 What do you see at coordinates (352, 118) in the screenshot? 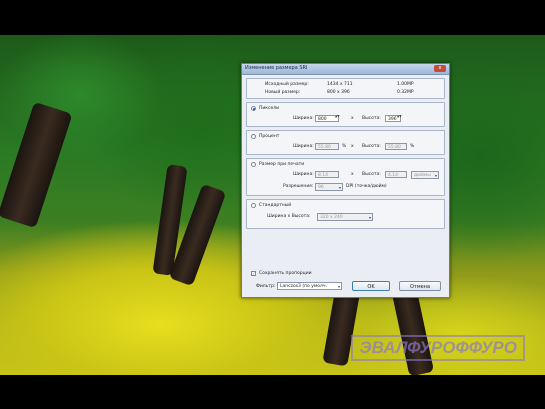
I see `pixels-x-label: x` at bounding box center [352, 118].